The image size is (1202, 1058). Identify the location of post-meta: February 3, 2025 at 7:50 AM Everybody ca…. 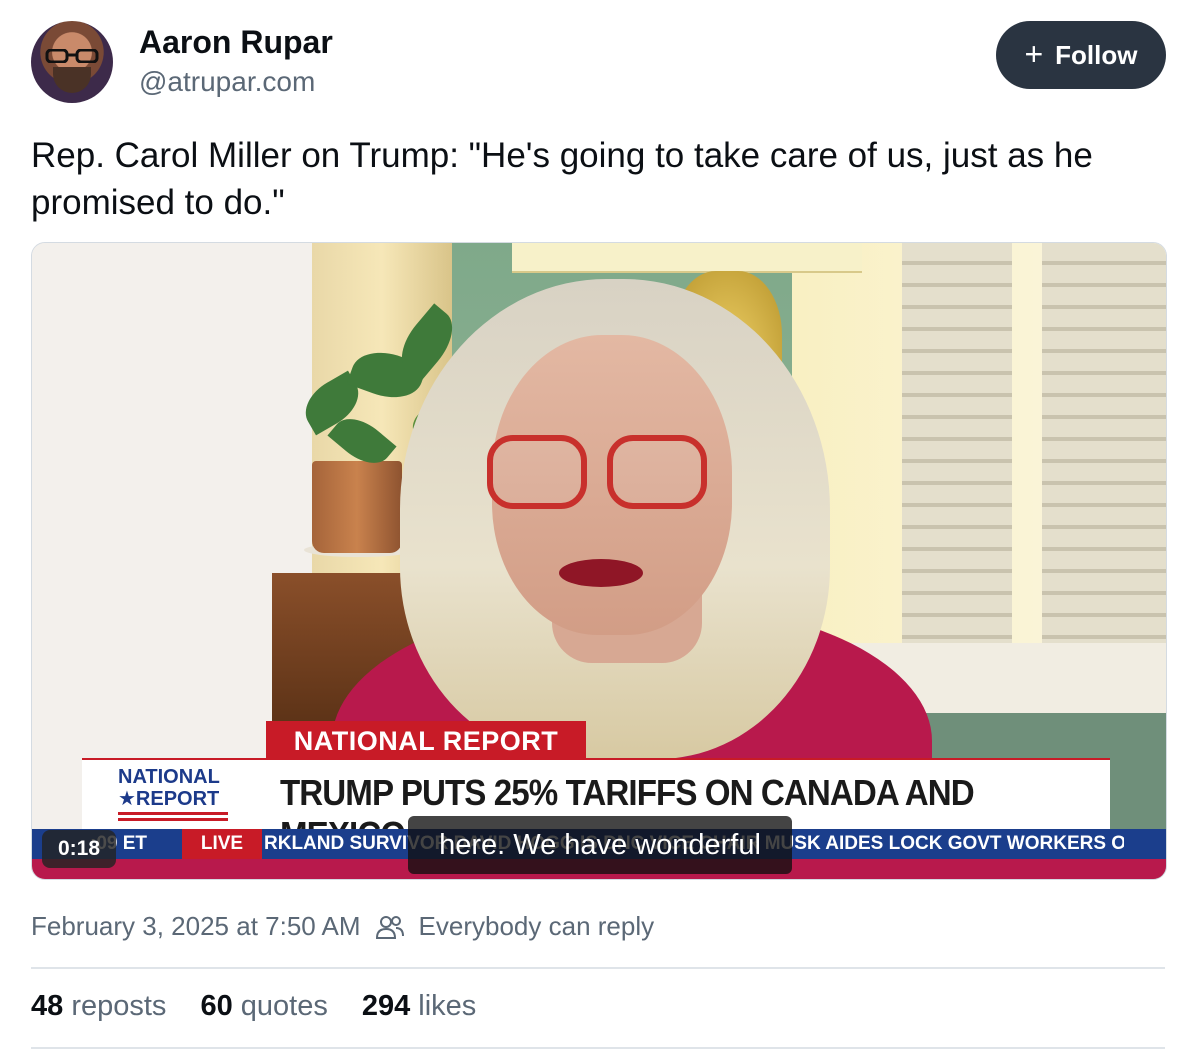
(342, 926).